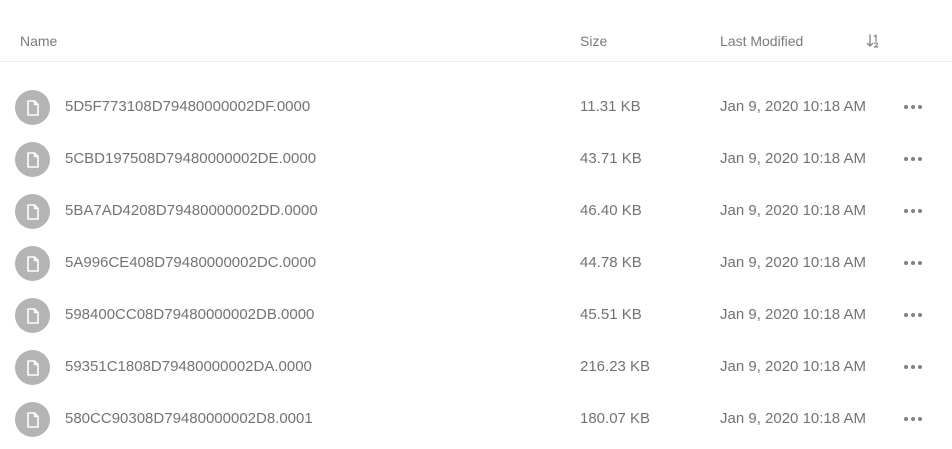 The height and width of the screenshot is (449, 952). What do you see at coordinates (615, 418) in the screenshot?
I see `file-size: 180.07 KB` at bounding box center [615, 418].